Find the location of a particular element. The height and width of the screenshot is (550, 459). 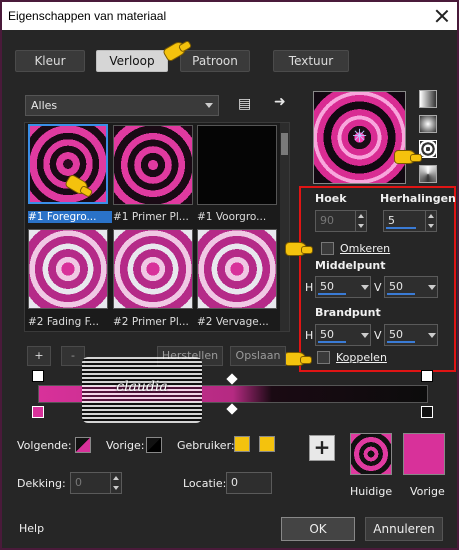

focal-v-input: 50 is located at coordinates (411, 335).